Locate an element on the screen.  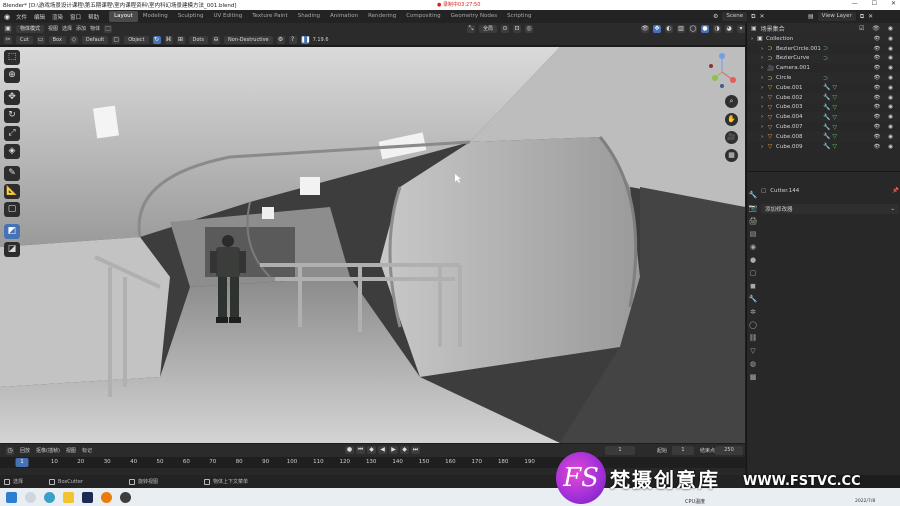
outliner-item: › ▽ Cube.001 🔧 ▽ 👁 ◉ is located at coordinates (823, 88).